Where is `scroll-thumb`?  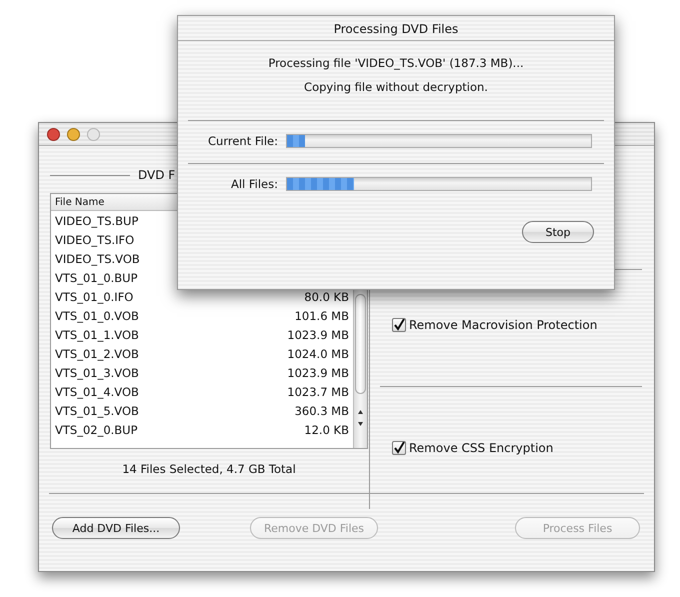 scroll-thumb is located at coordinates (360, 344).